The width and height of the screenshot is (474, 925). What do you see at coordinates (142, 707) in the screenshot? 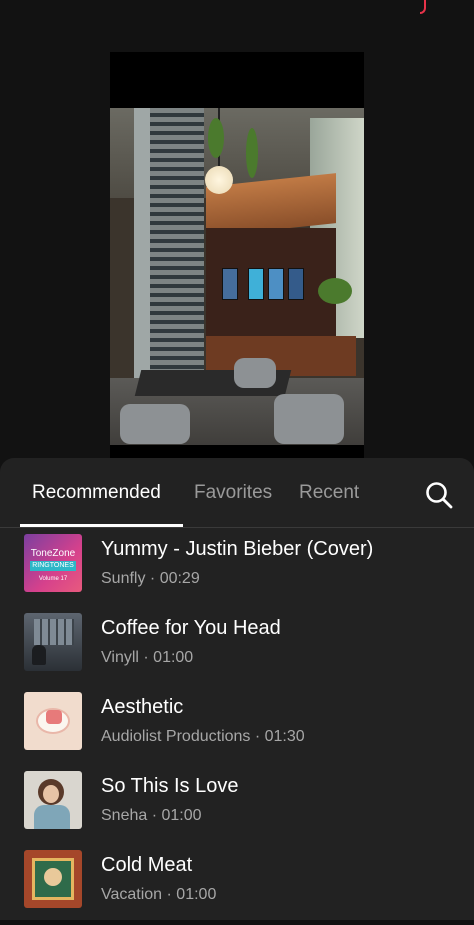
I see `track-title: Aesthetic` at bounding box center [142, 707].